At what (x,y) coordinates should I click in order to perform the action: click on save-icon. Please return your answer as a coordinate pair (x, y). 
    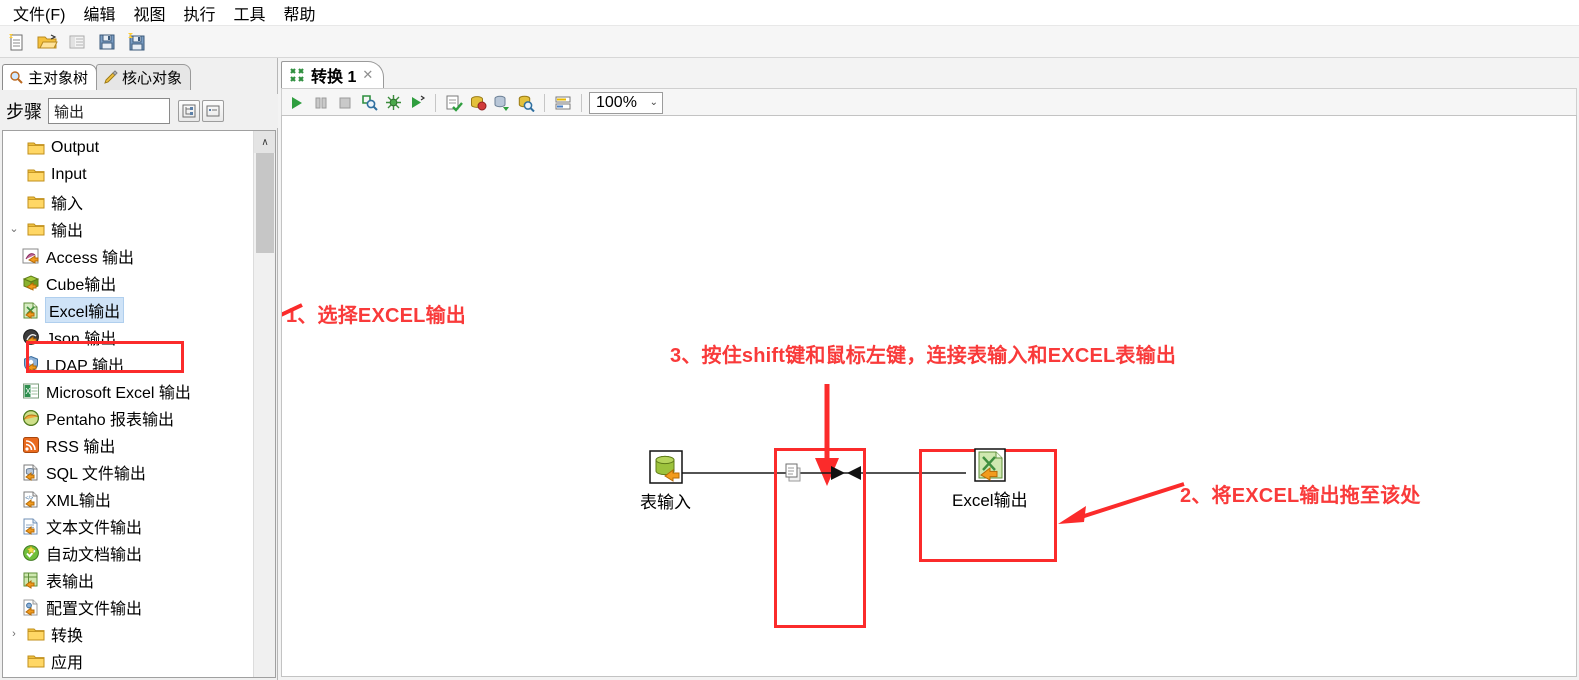
    Looking at the image, I should click on (107, 42).